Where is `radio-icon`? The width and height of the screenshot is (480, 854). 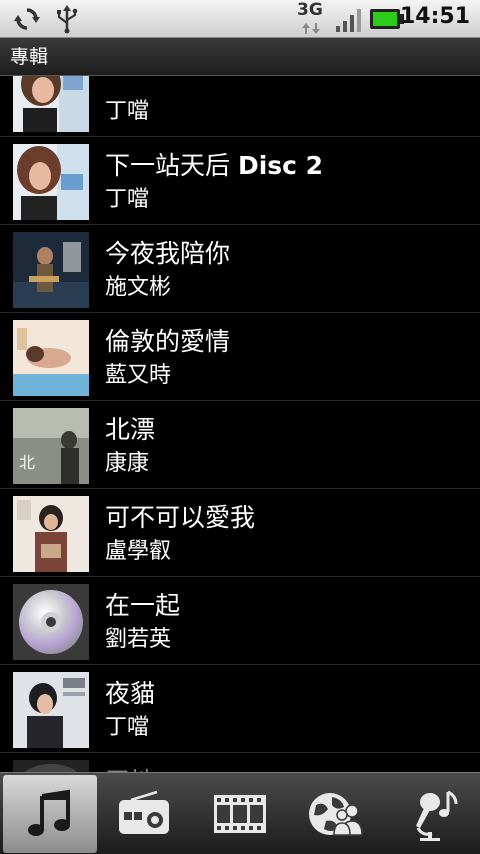 radio-icon is located at coordinates (144, 812).